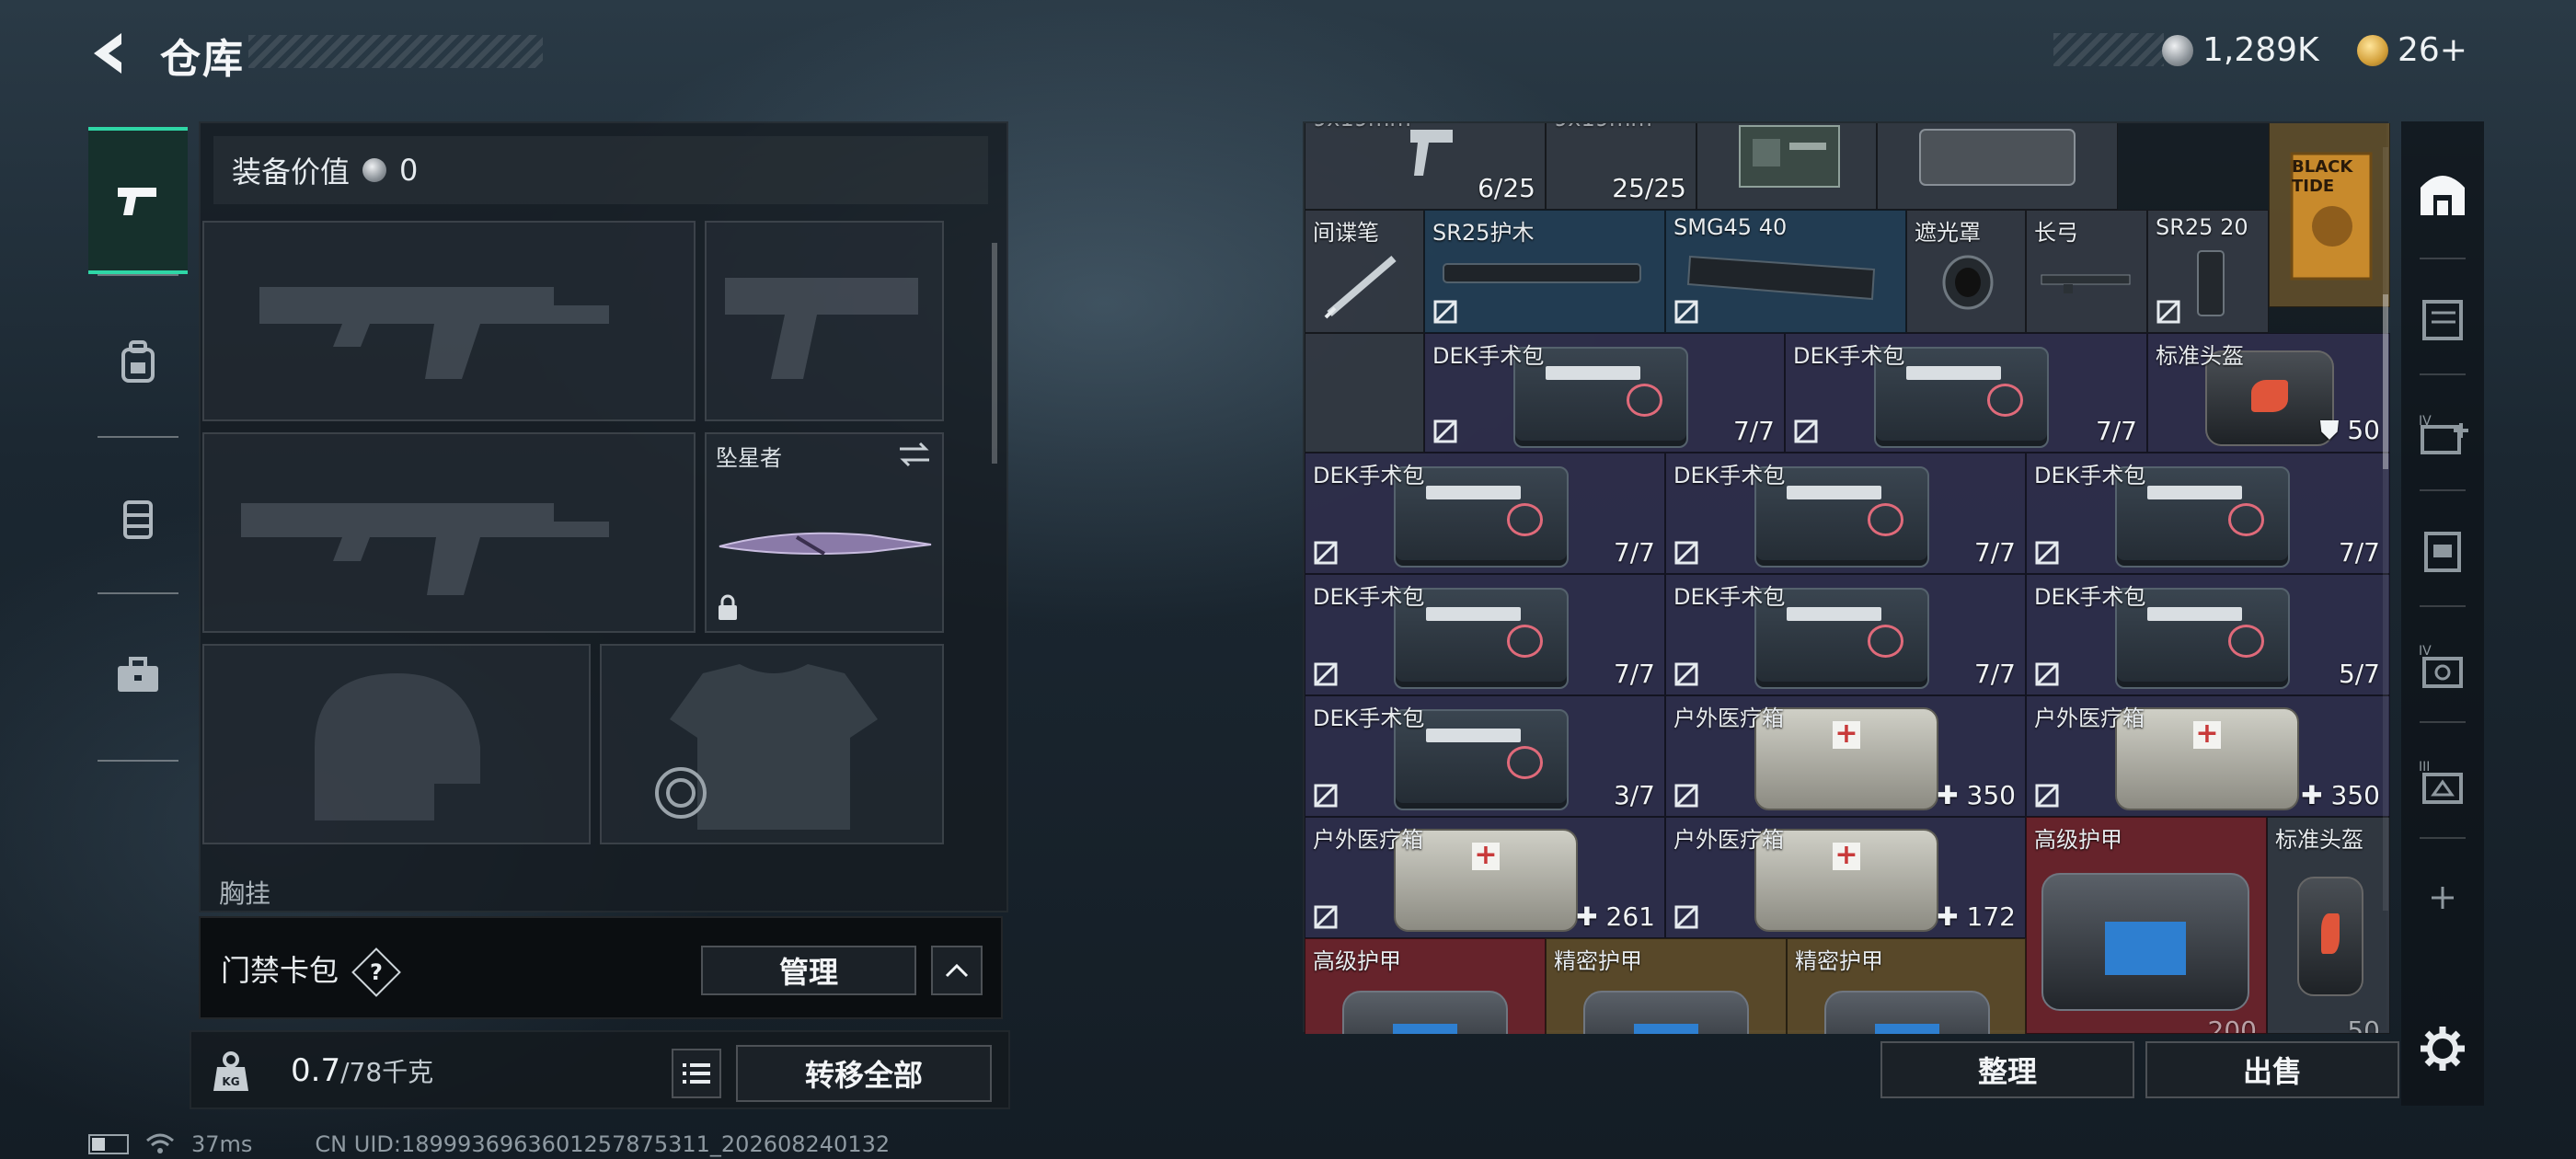 Image resolution: width=2576 pixels, height=1159 pixels. What do you see at coordinates (1362, 127) in the screenshot?
I see `item-name: 9x19mm` at bounding box center [1362, 127].